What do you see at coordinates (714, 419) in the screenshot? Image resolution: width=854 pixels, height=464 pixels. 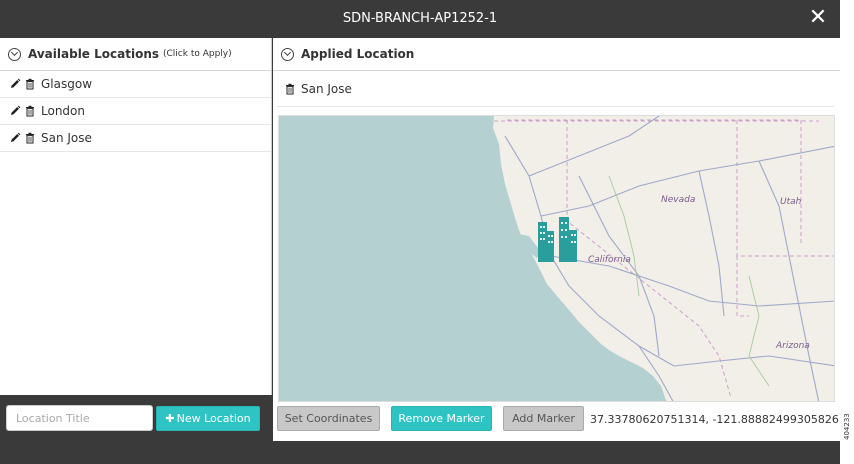 I see `coordinates-readout: 37.33780620751314, -121.88882499305826` at bounding box center [714, 419].